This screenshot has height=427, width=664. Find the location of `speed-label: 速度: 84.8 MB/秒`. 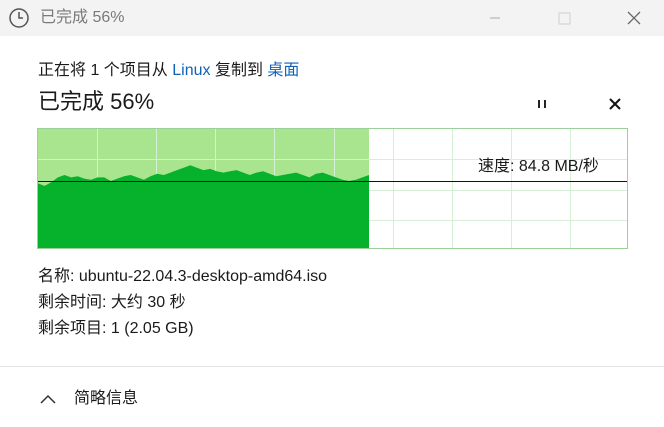

speed-label: 速度: 84.8 MB/秒 is located at coordinates (538, 166).